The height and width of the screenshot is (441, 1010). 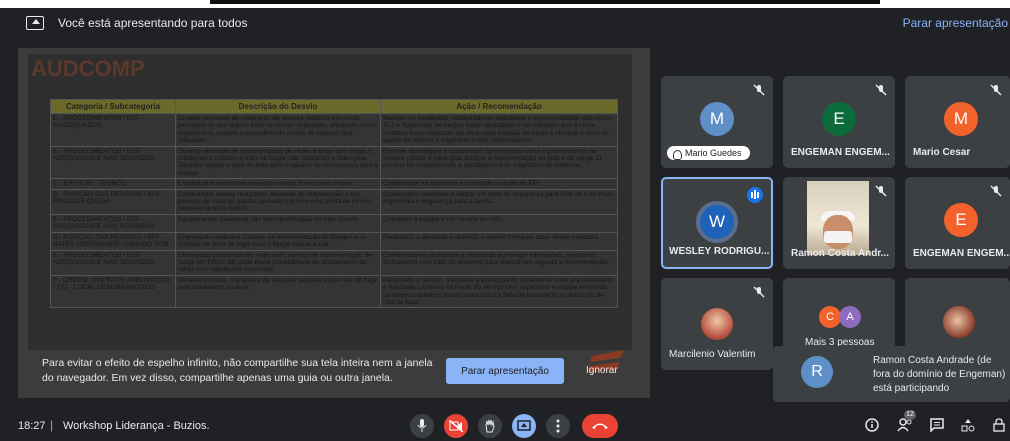 I want to click on participant-video, so click(x=838, y=218).